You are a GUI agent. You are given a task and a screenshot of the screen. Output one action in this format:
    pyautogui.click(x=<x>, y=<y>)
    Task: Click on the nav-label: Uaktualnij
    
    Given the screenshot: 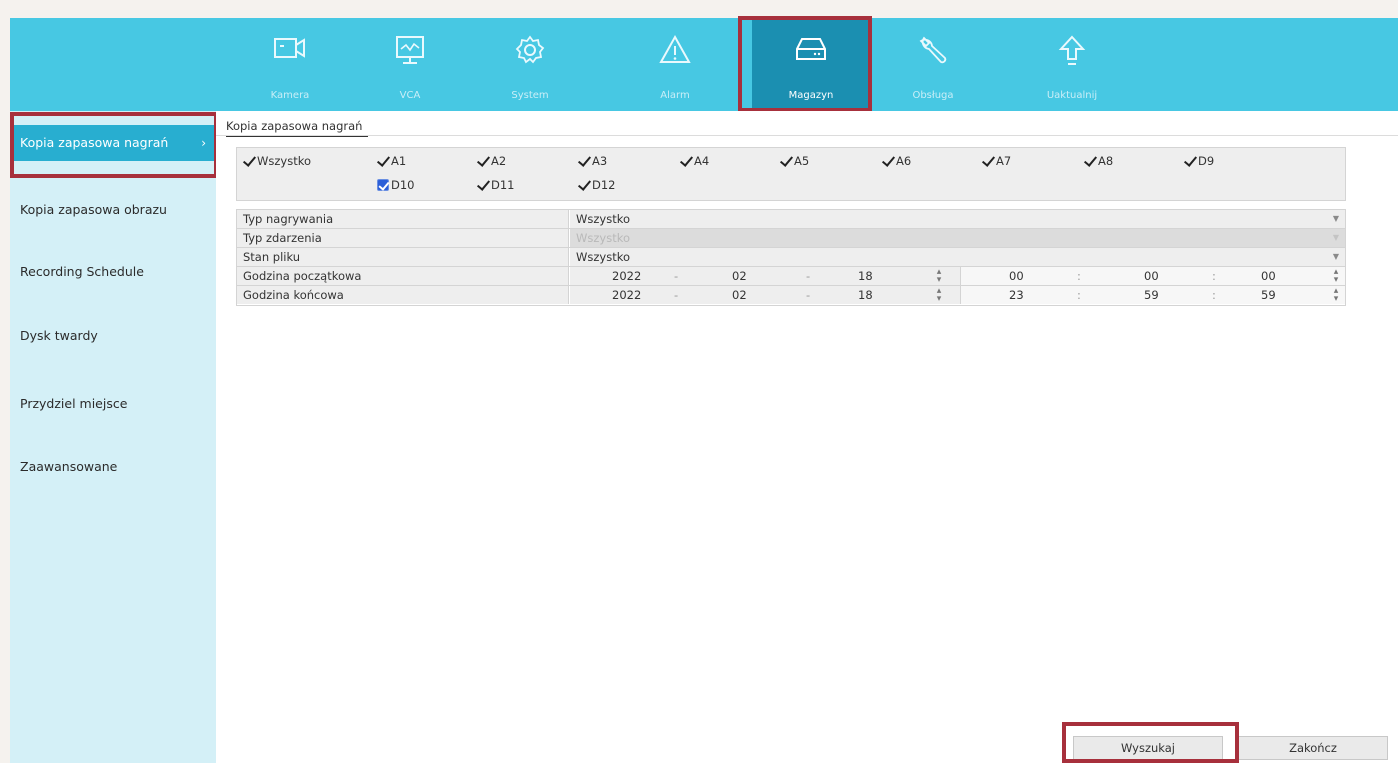 What is the action you would take?
    pyautogui.click(x=1072, y=95)
    